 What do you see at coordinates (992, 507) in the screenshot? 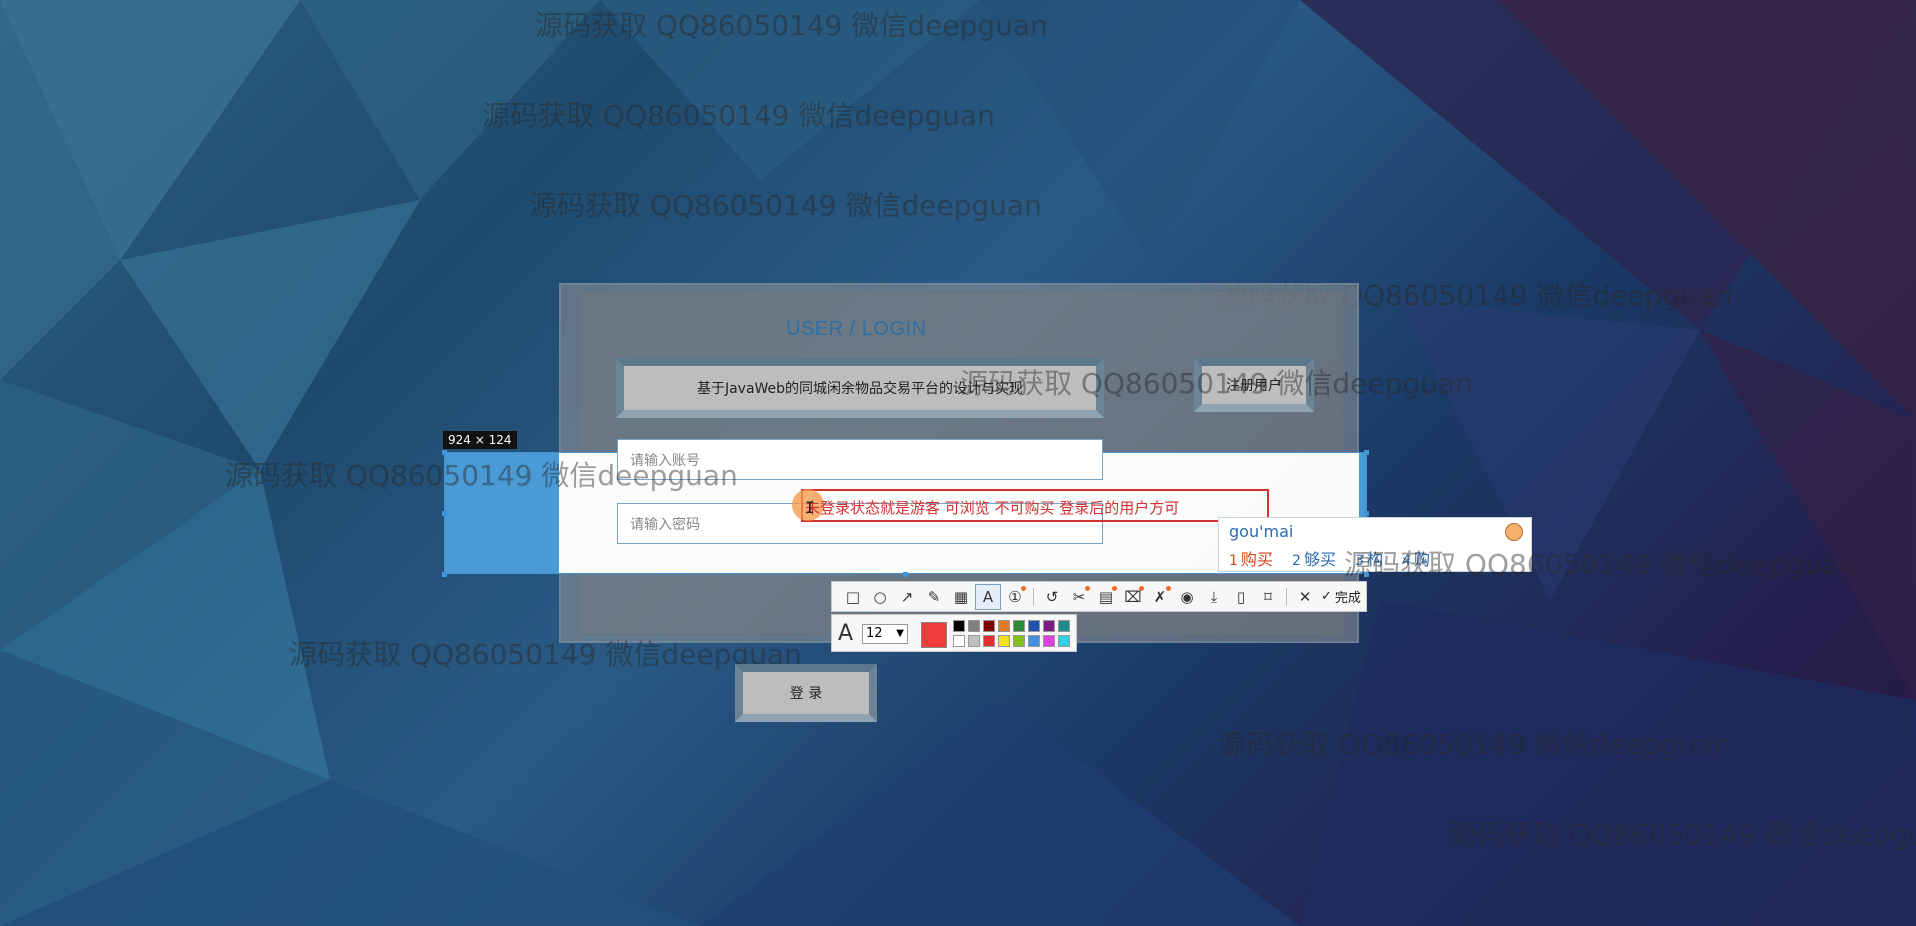
I see `text-annotation: 未登录状态就是游客 可浏览 不可购买 登录后的用户方可` at bounding box center [992, 507].